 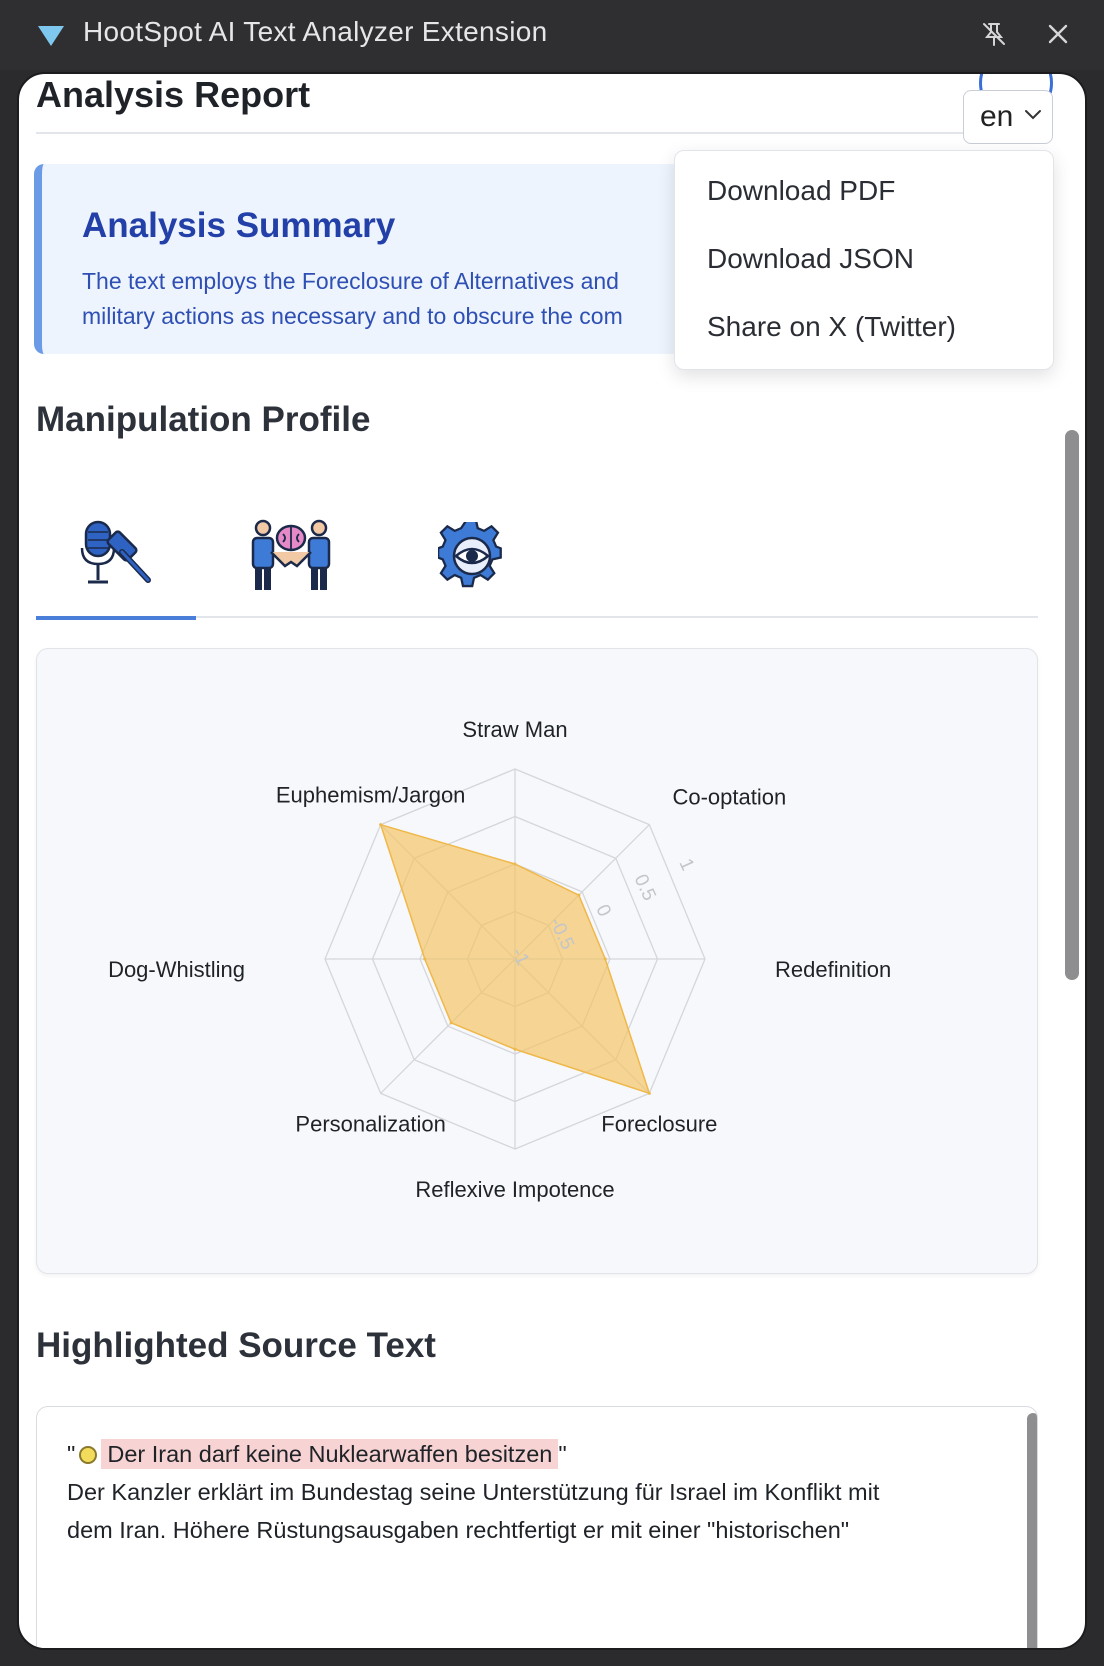 I want to click on unpin-button, so click(x=994, y=34).